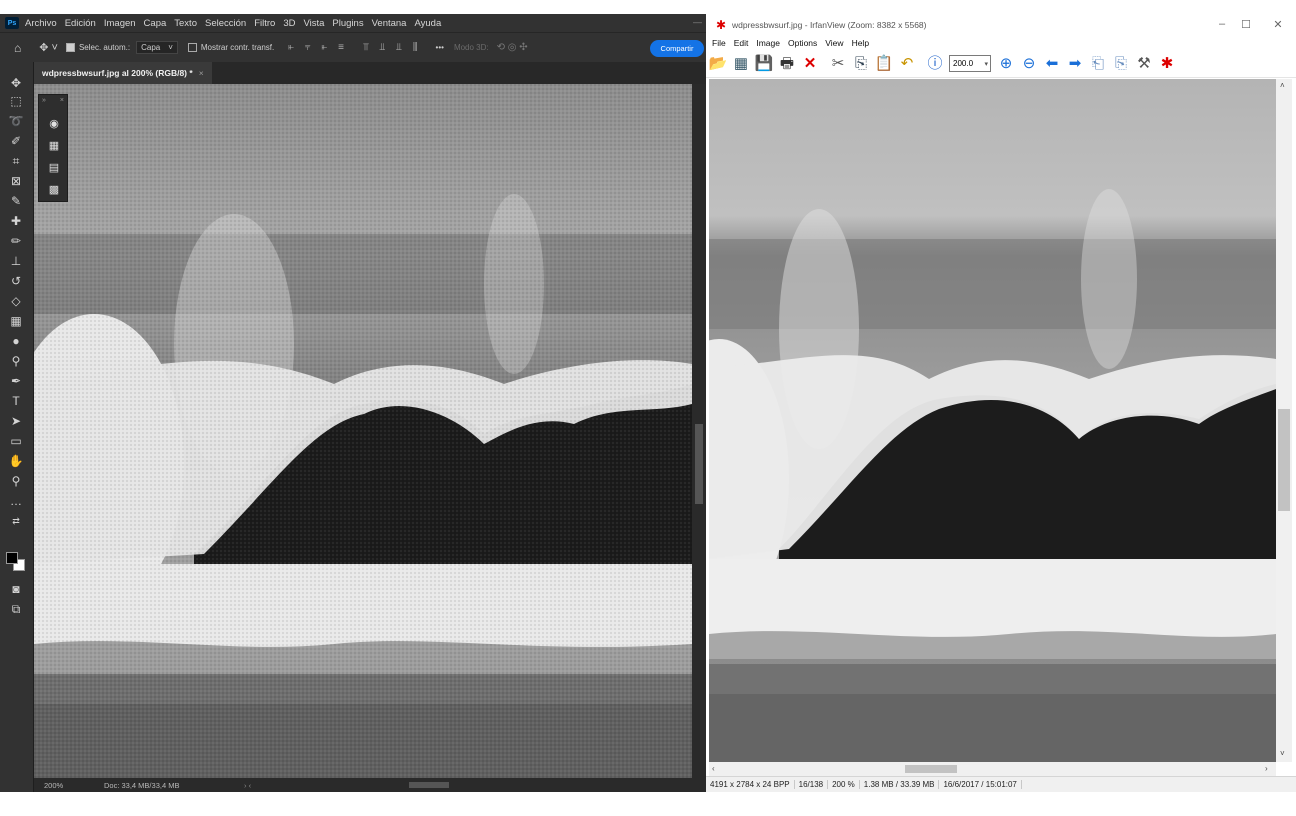 The image size is (1296, 816). I want to click on exit-icon: ✱, so click(1167, 64).